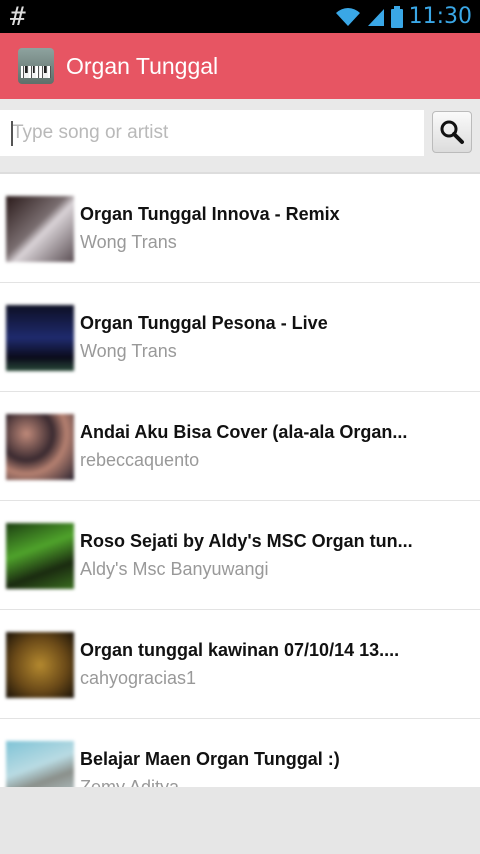  I want to click on item-artist: cahyogracias1, so click(138, 678).